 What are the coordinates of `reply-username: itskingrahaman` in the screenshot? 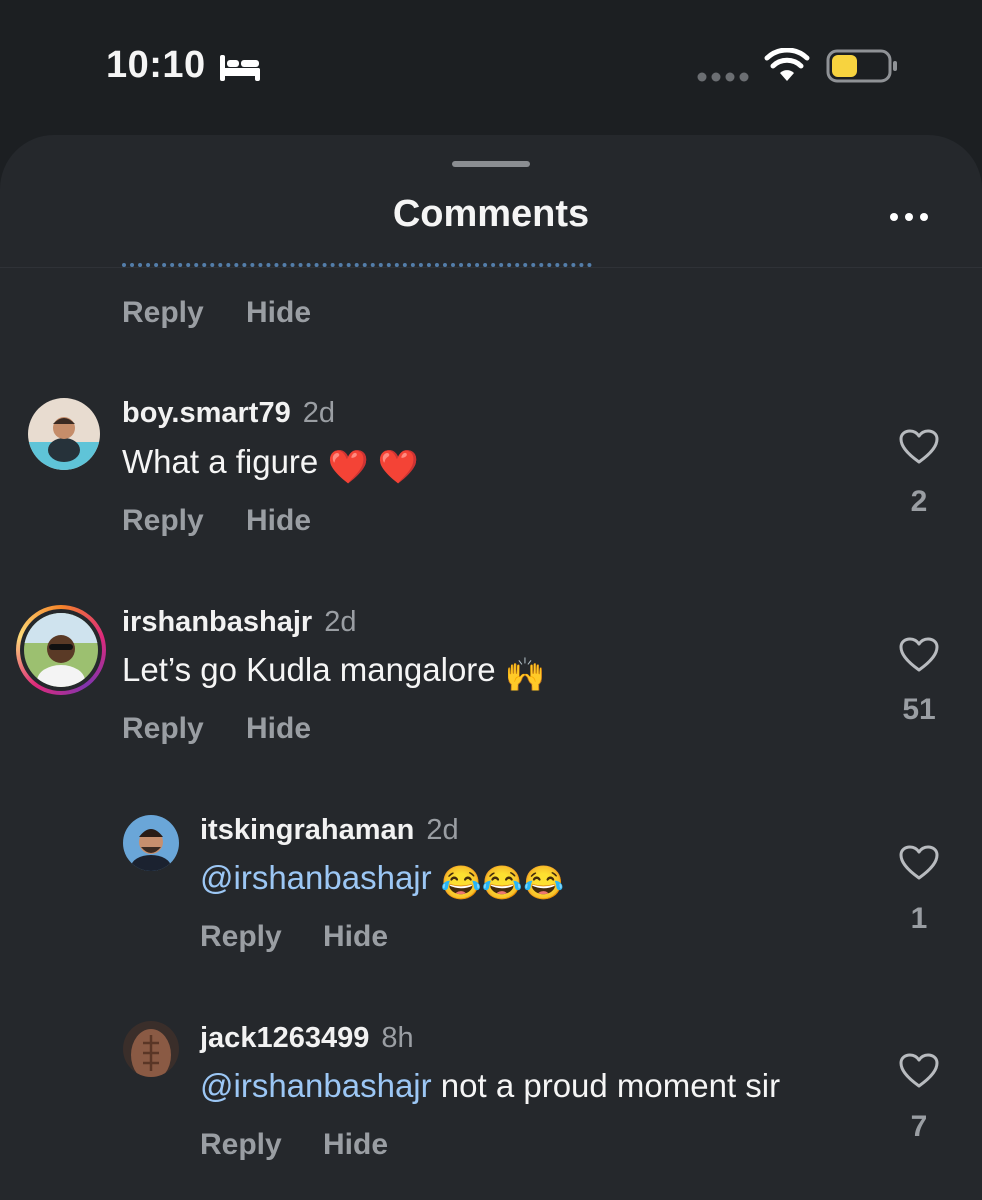 It's located at (307, 830).